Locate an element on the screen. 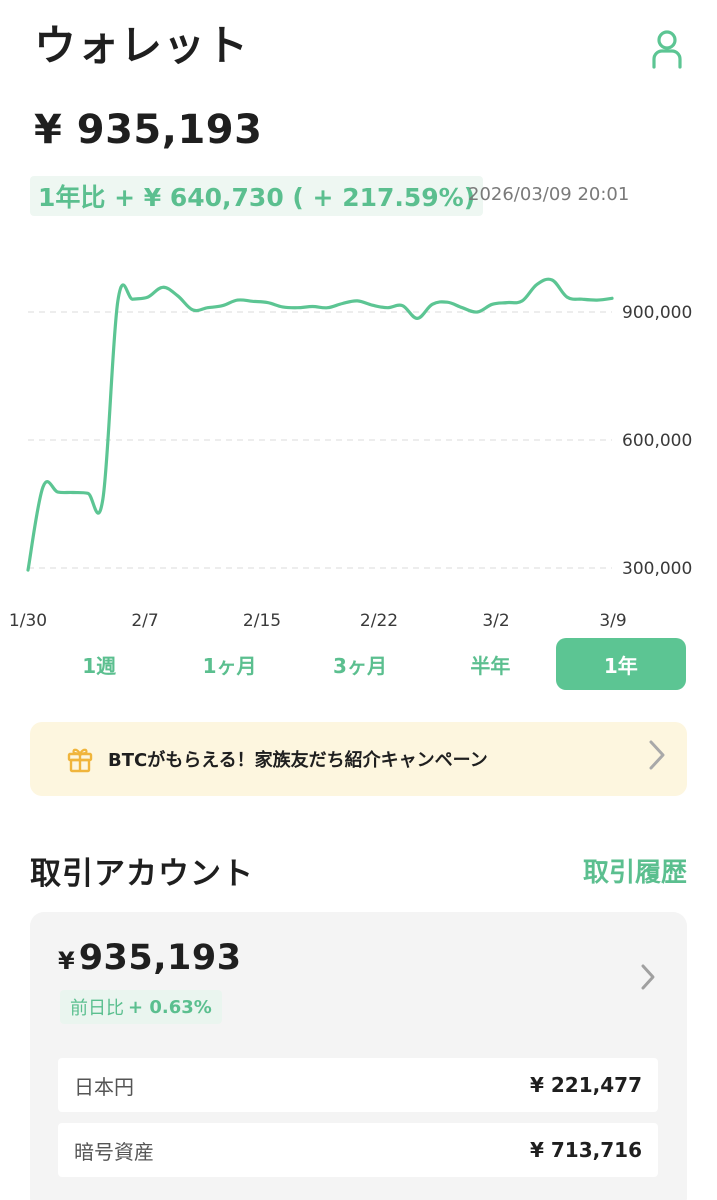 The width and height of the screenshot is (717, 1200). y-tick-label: 600,000 is located at coordinates (657, 441).